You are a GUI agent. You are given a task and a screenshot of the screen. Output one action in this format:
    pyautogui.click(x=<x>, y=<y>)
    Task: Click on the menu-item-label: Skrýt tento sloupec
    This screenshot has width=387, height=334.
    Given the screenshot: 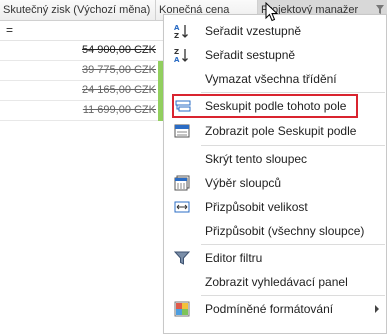 What is the action you would take?
    pyautogui.click(x=256, y=159)
    